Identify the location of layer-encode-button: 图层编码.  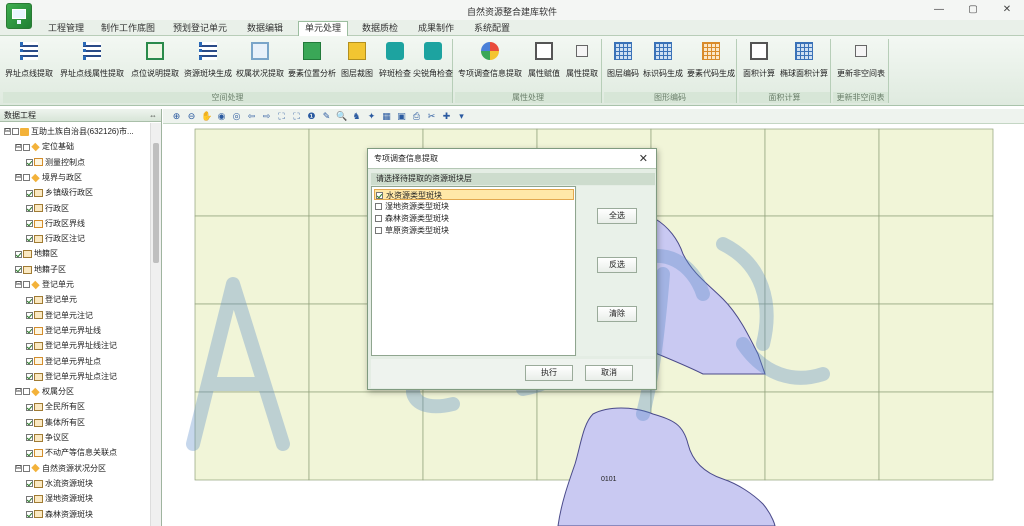
(623, 63).